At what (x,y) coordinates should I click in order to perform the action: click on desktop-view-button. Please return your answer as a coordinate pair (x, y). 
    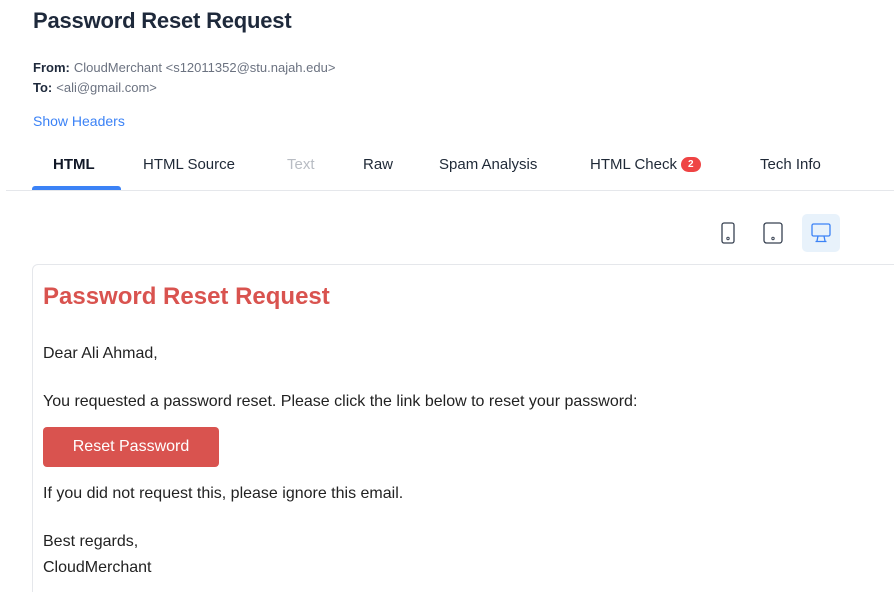
    Looking at the image, I should click on (821, 233).